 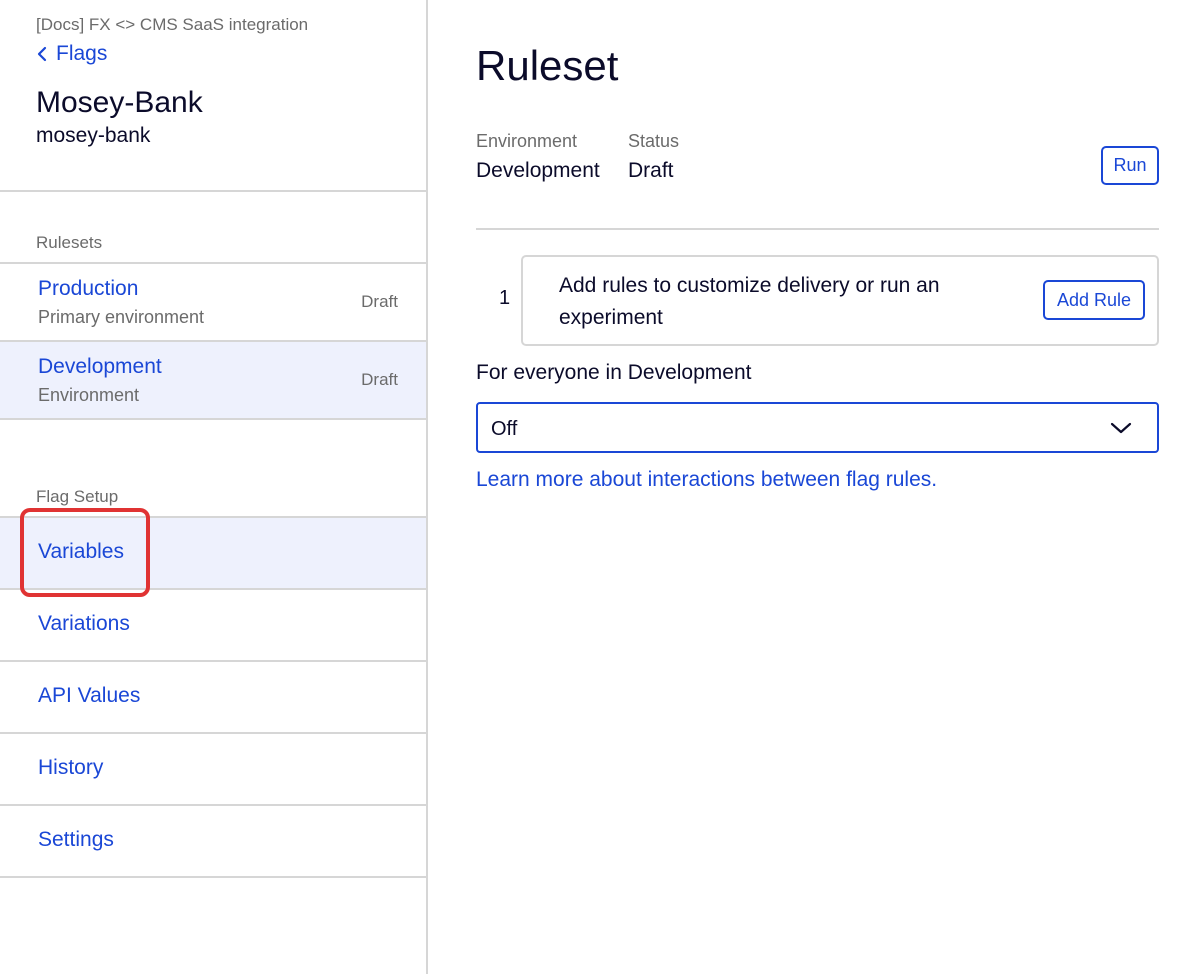 I want to click on page-title: Ruleset, so click(x=547, y=65).